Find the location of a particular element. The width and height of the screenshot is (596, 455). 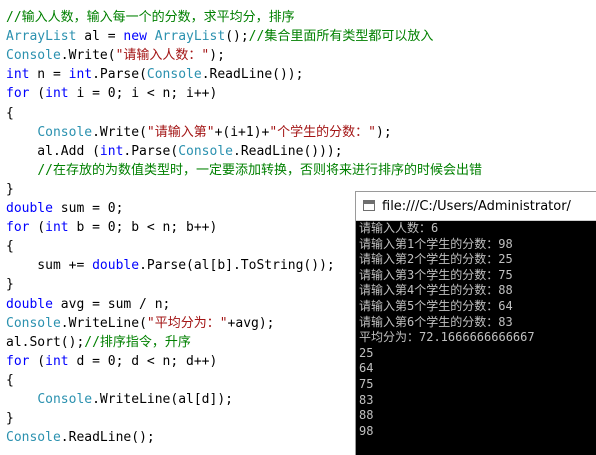

code-token: .Parse( is located at coordinates (151, 151).